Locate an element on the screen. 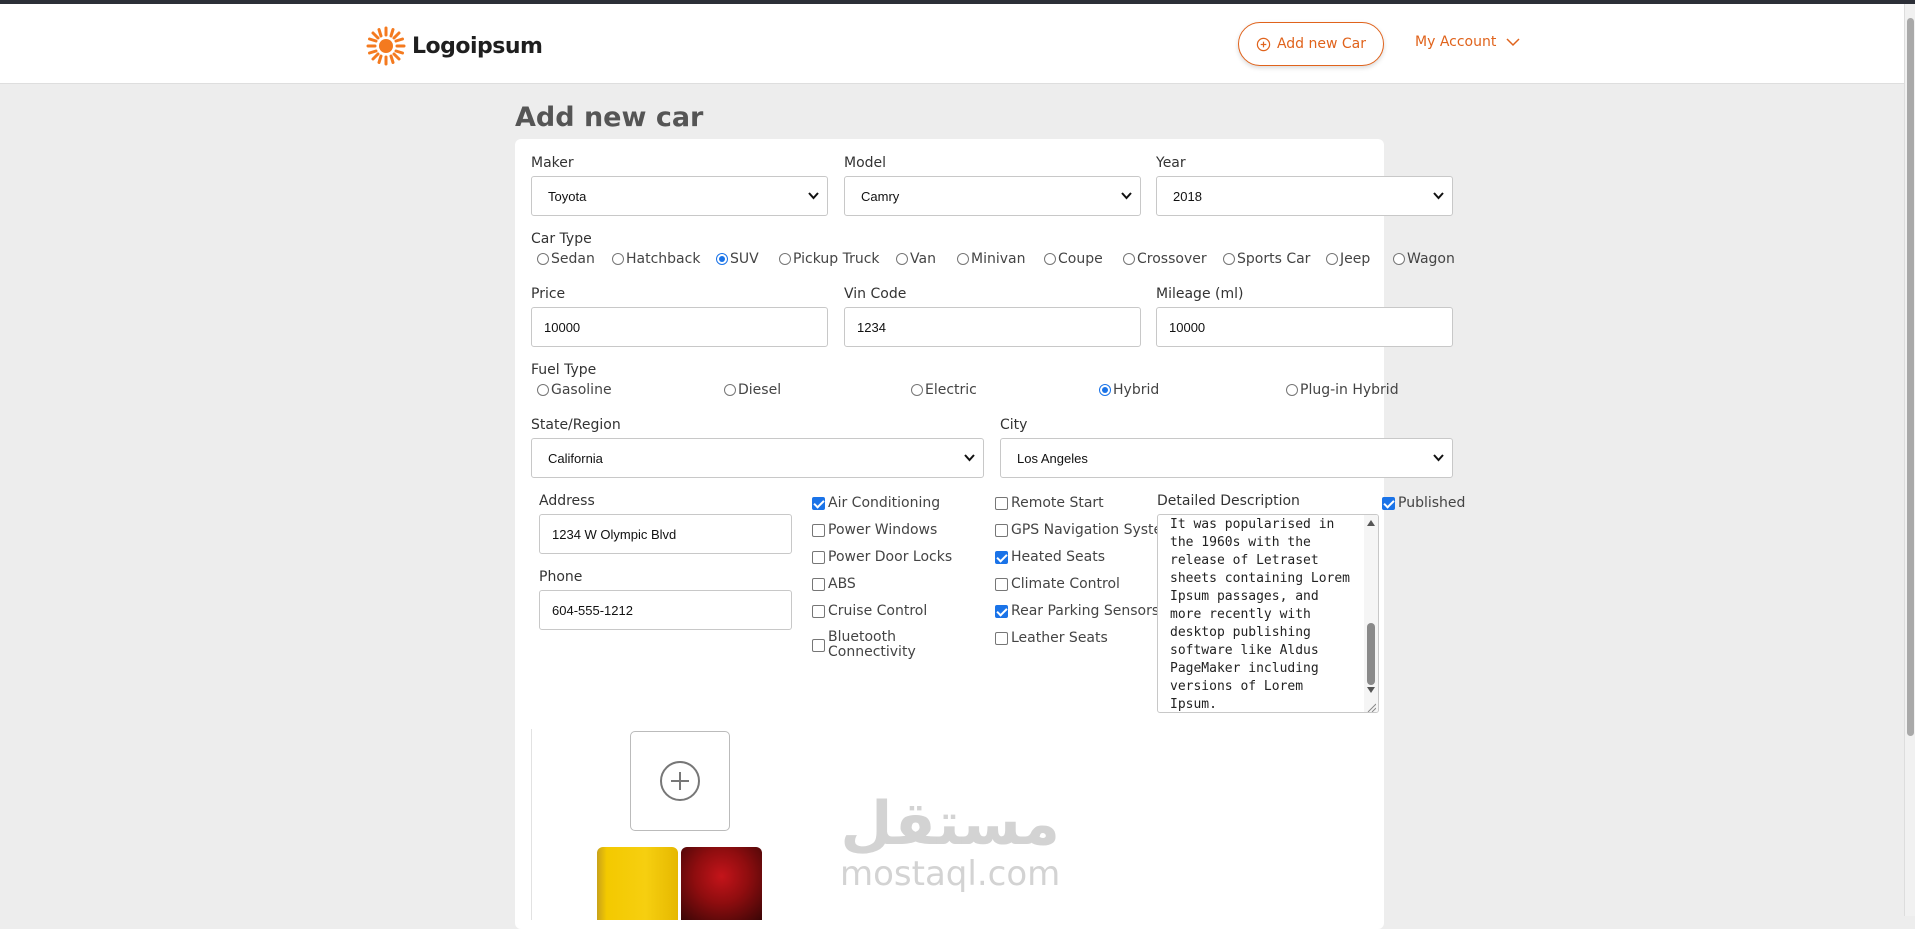 The image size is (1915, 929). scroll-down-arrow-icon is located at coordinates (1371, 690).